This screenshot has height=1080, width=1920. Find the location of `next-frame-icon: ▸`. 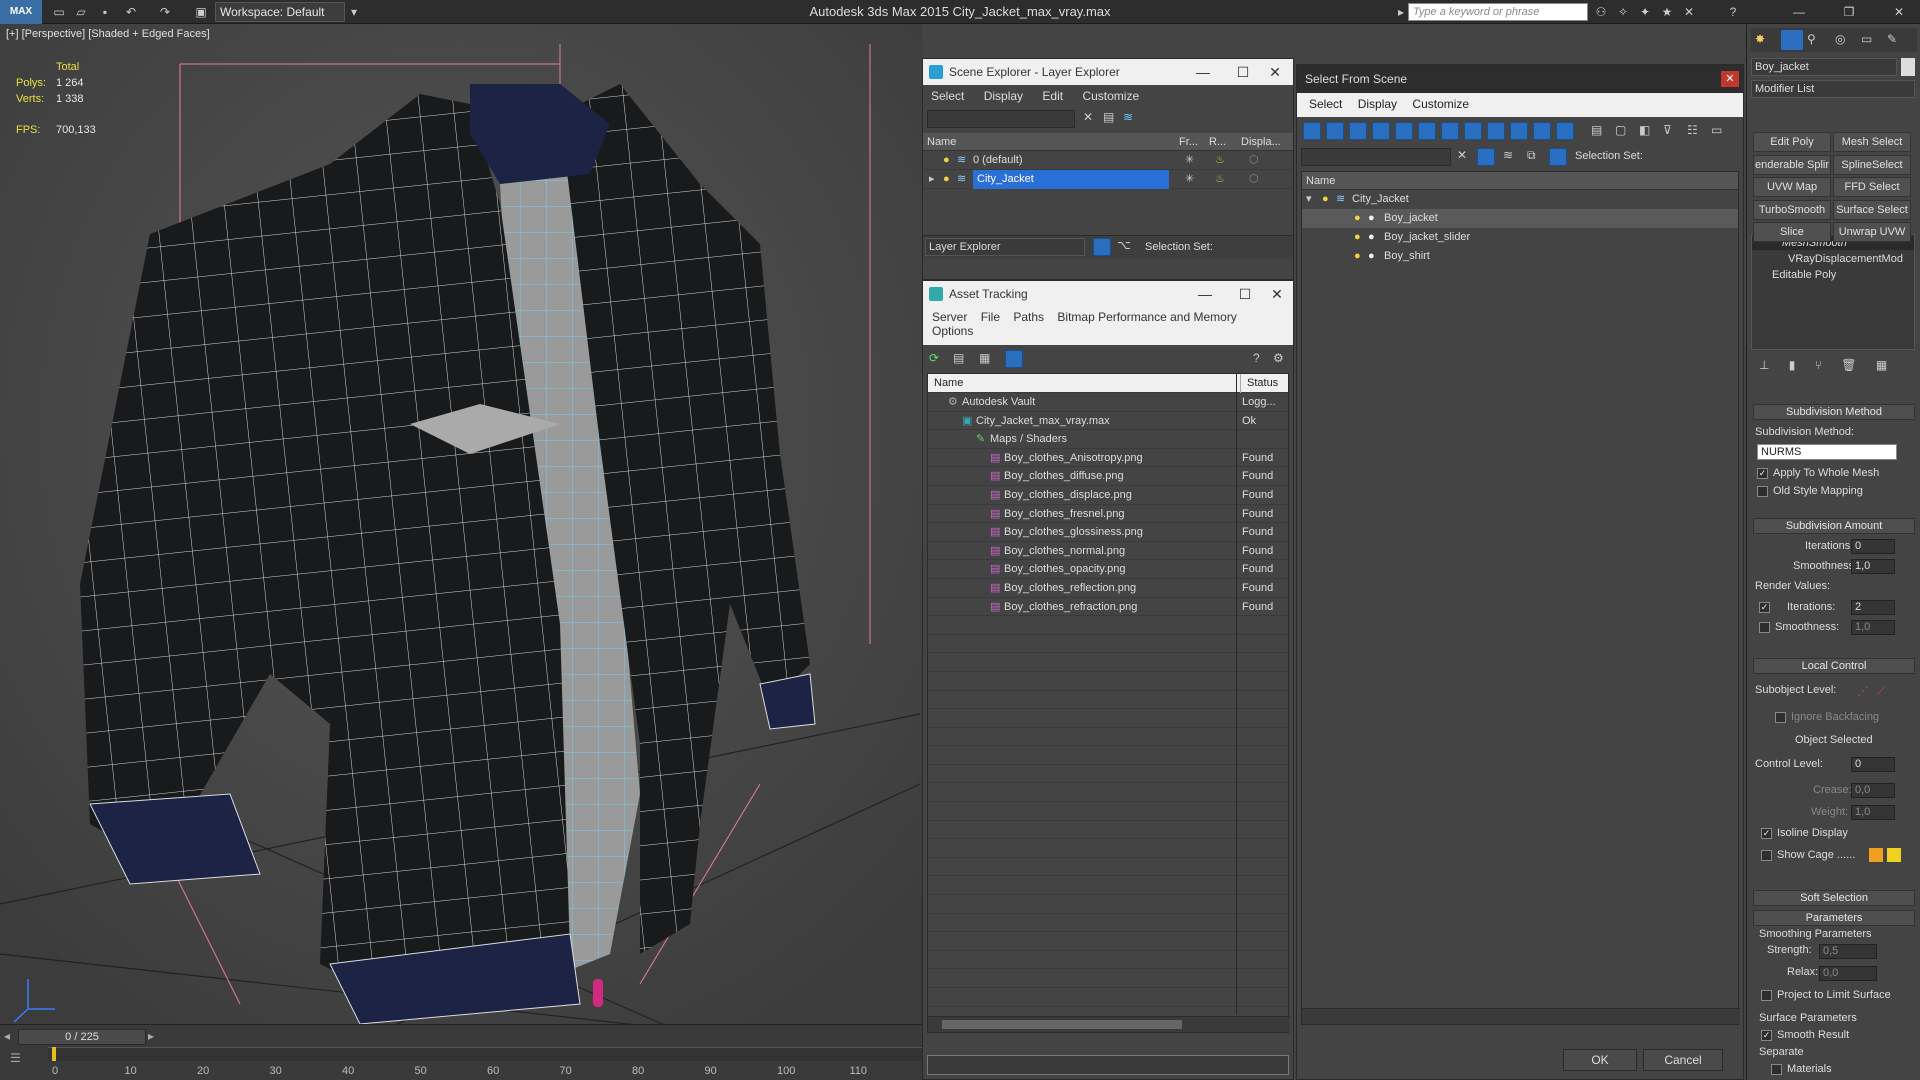

next-frame-icon: ▸ is located at coordinates (151, 1036).